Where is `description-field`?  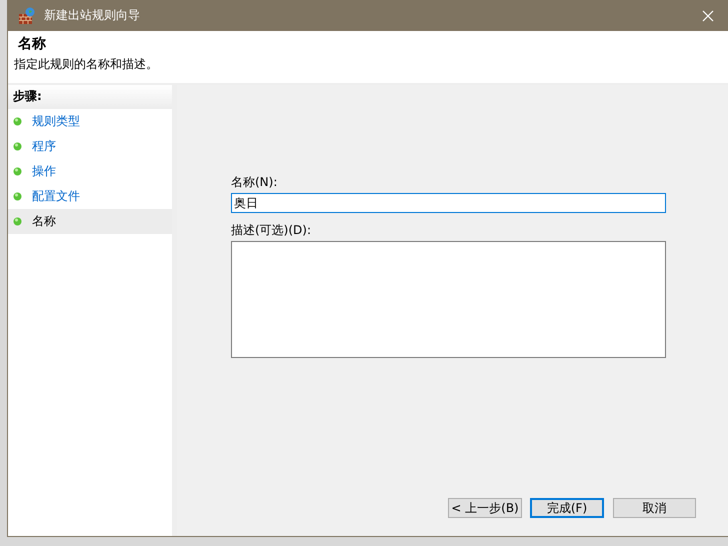 description-field is located at coordinates (448, 299).